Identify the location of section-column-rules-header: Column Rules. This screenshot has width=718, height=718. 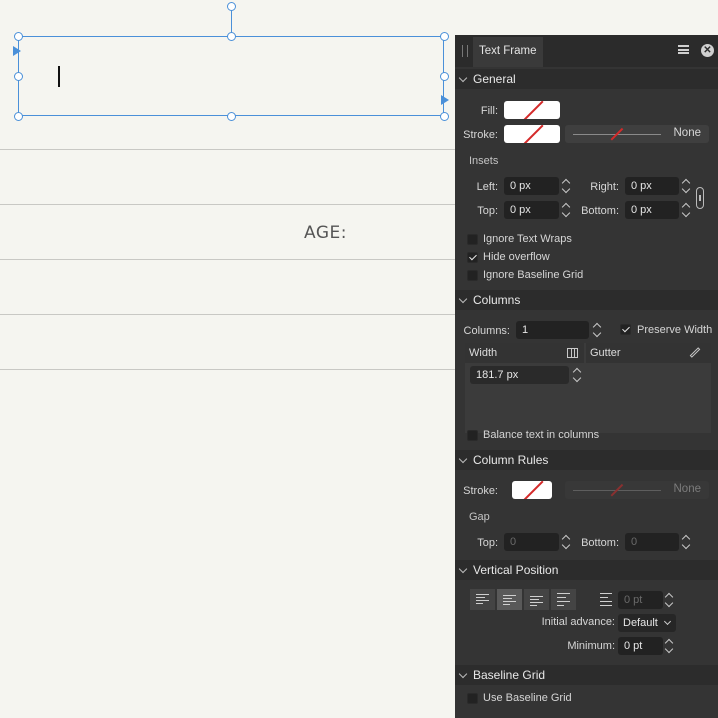
(586, 460).